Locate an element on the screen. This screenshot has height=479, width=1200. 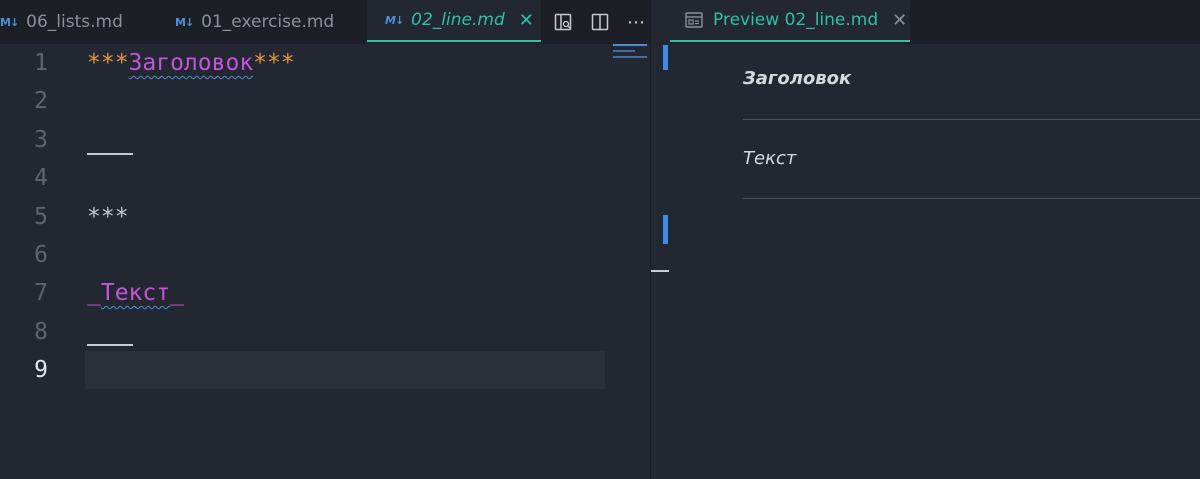
code-line-7: _Текст_ is located at coordinates (135, 293).